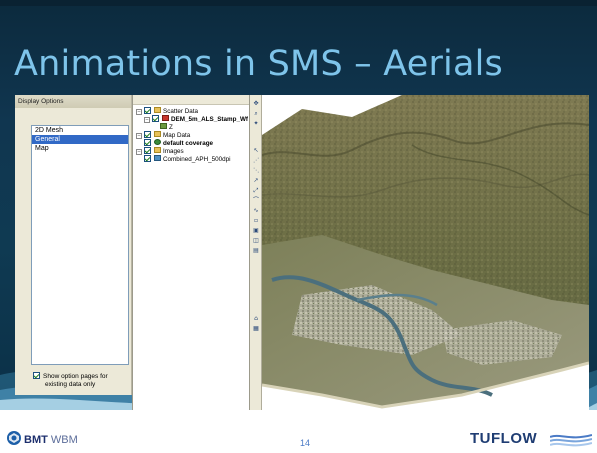 The image size is (597, 453). What do you see at coordinates (256, 113) in the screenshot?
I see `zoom-icon: ⌕` at bounding box center [256, 113].